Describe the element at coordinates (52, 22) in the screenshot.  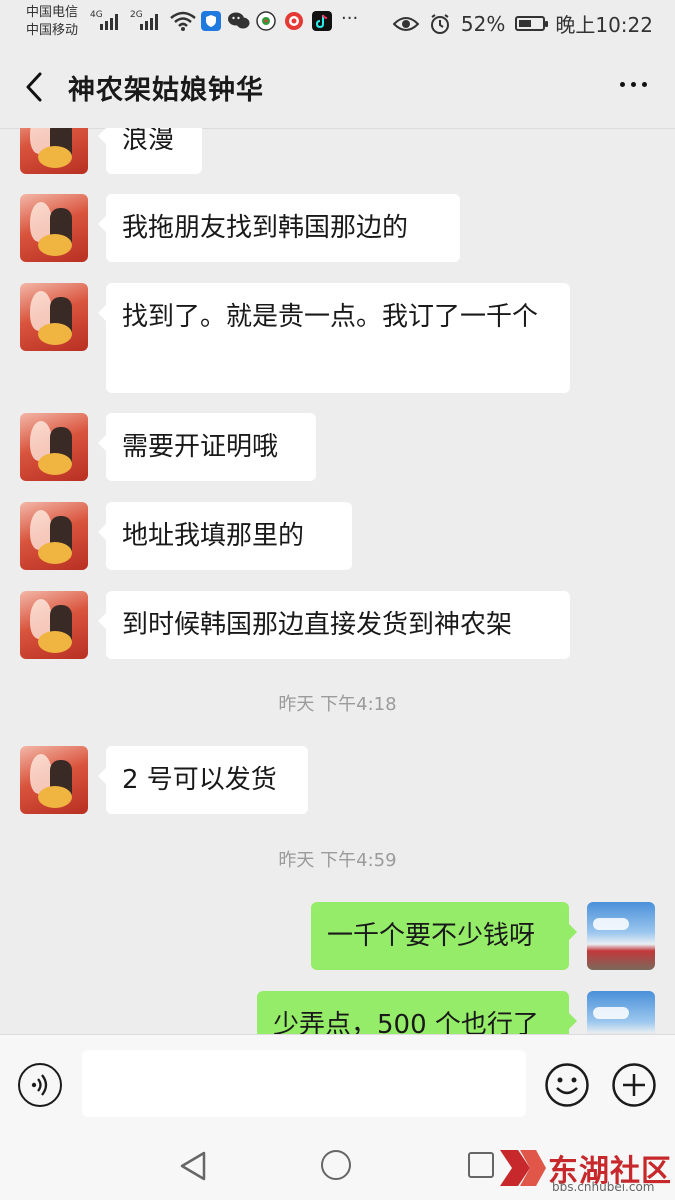
I see `carrier-info: 中国电信 中国移动` at that location.